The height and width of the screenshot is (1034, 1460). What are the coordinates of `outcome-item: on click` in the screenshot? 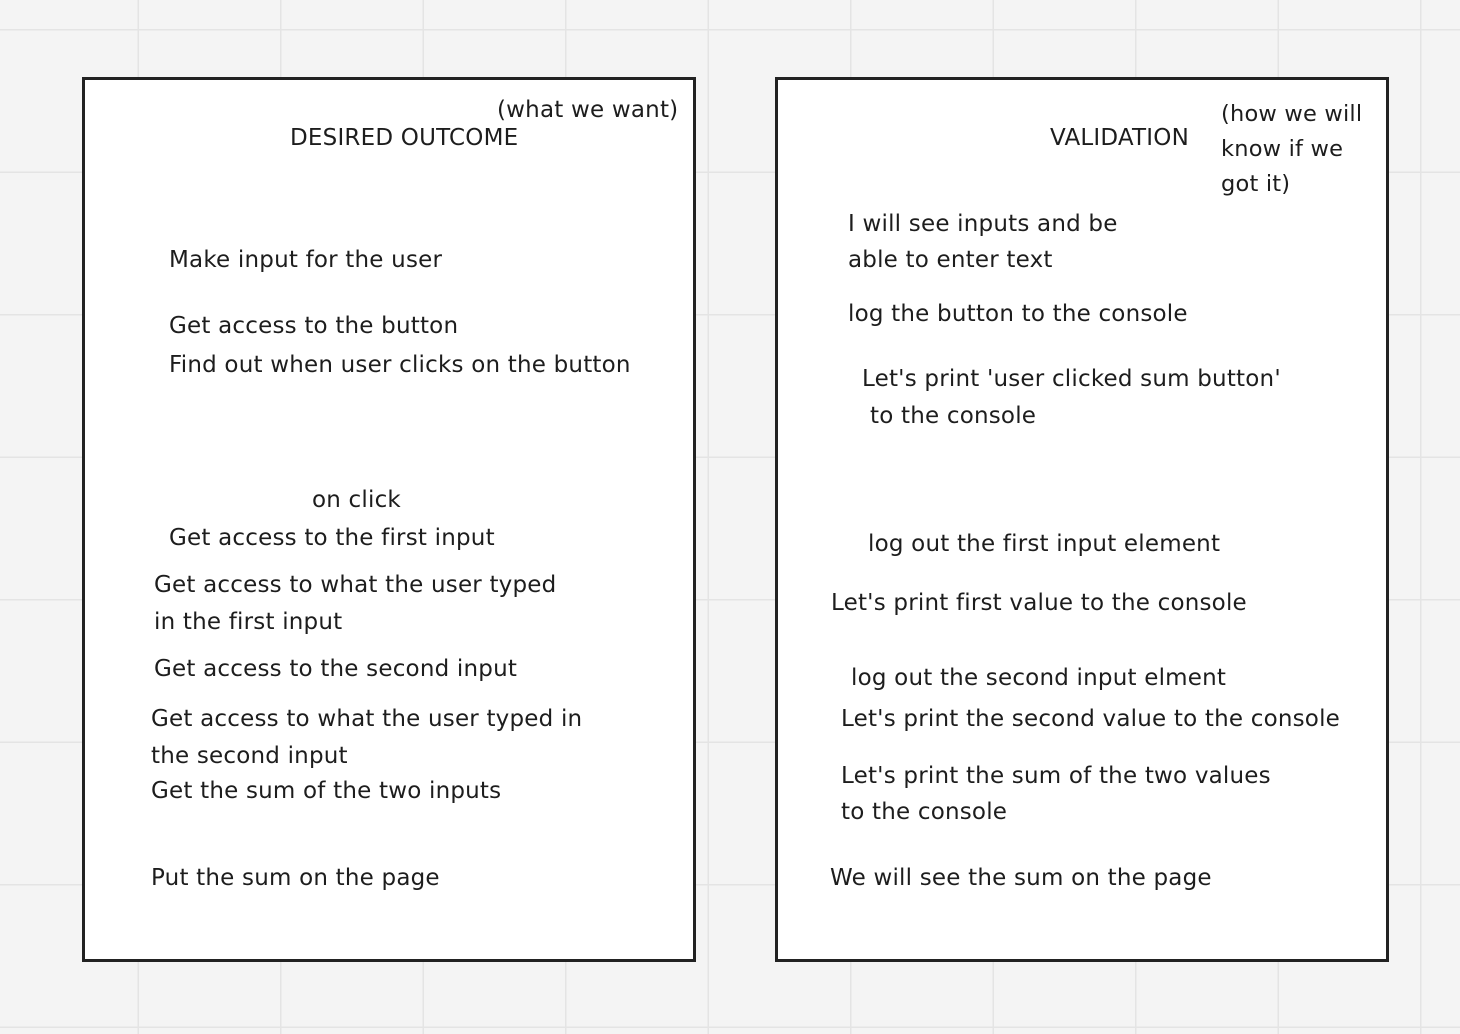 It's located at (356, 500).